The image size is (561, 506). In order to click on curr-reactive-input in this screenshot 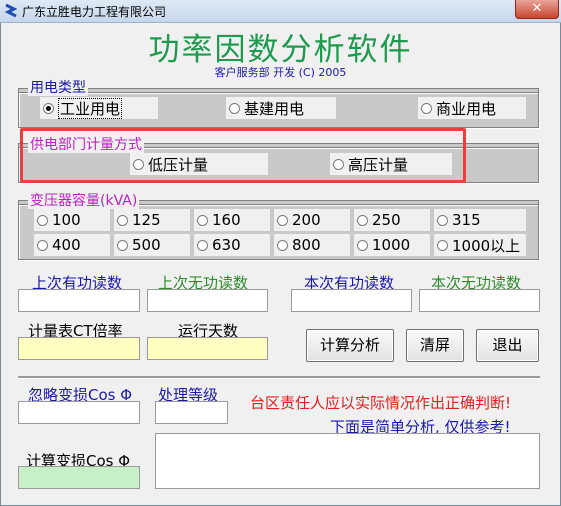, I will do `click(479, 300)`.